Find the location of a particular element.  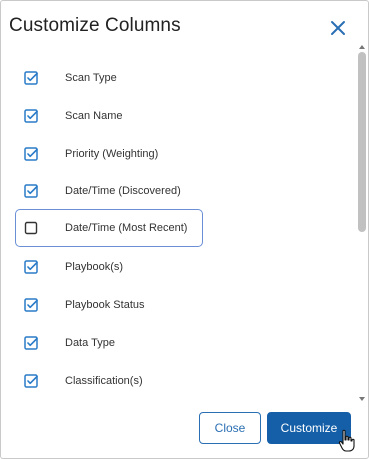

checkbox-unchecked-icon is located at coordinates (31, 228).